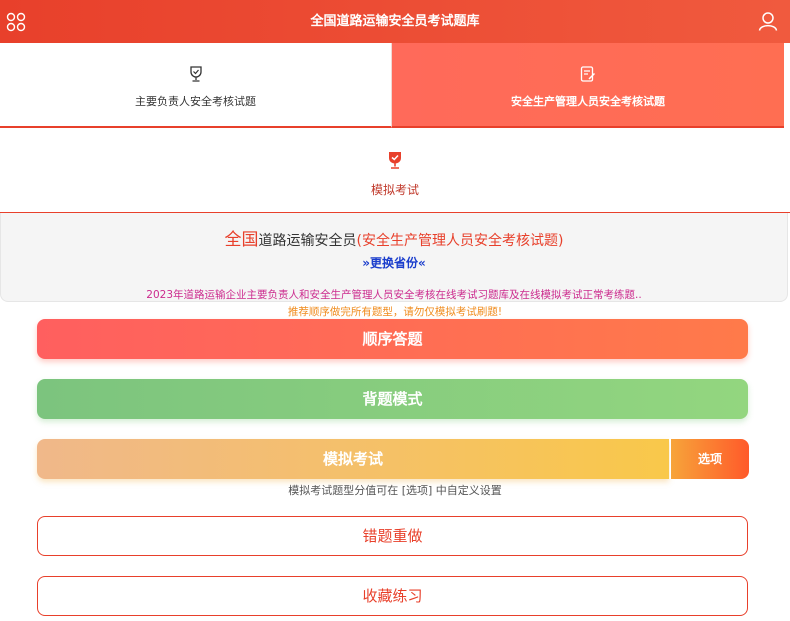  I want to click on mock-exam-button: 模拟考试, so click(353, 459).